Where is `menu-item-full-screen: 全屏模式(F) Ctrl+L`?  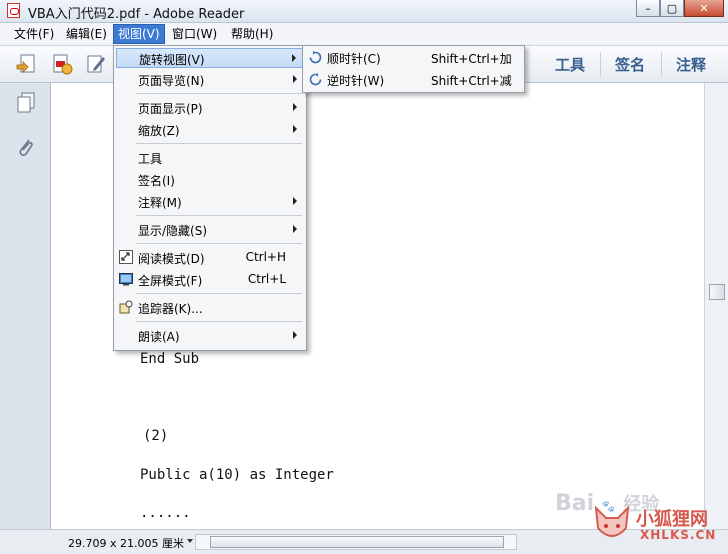 menu-item-full-screen: 全屏模式(F) Ctrl+L is located at coordinates (210, 280).